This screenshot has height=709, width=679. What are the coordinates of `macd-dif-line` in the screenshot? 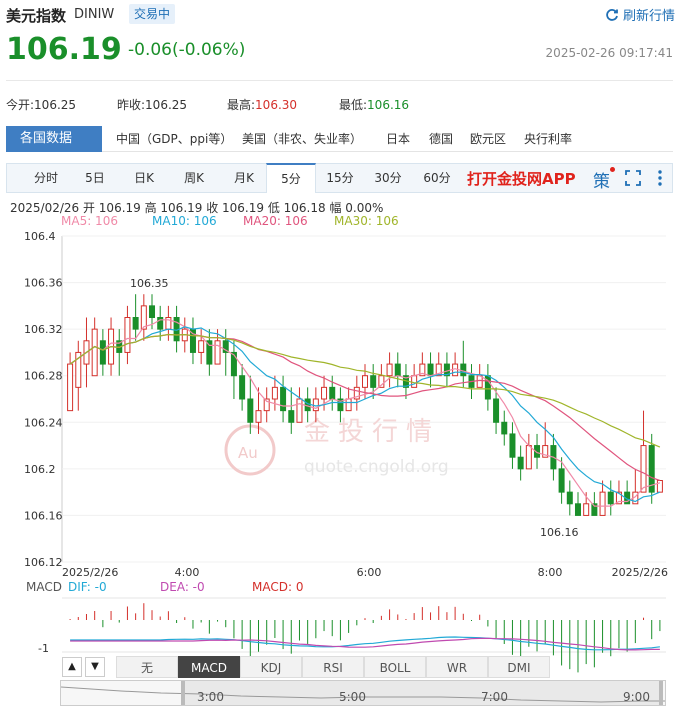 It's located at (365, 643).